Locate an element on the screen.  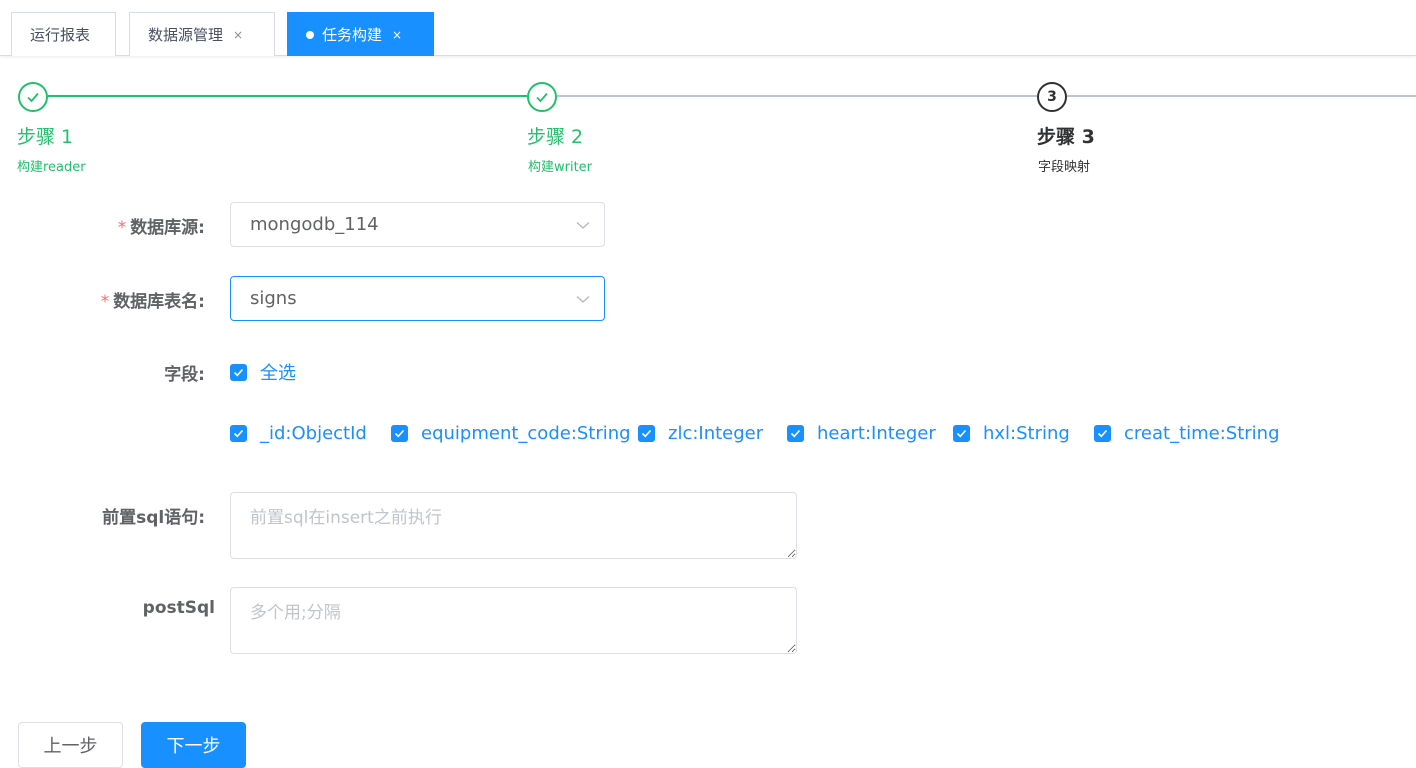
fields-label: 字段: is located at coordinates (184, 375).